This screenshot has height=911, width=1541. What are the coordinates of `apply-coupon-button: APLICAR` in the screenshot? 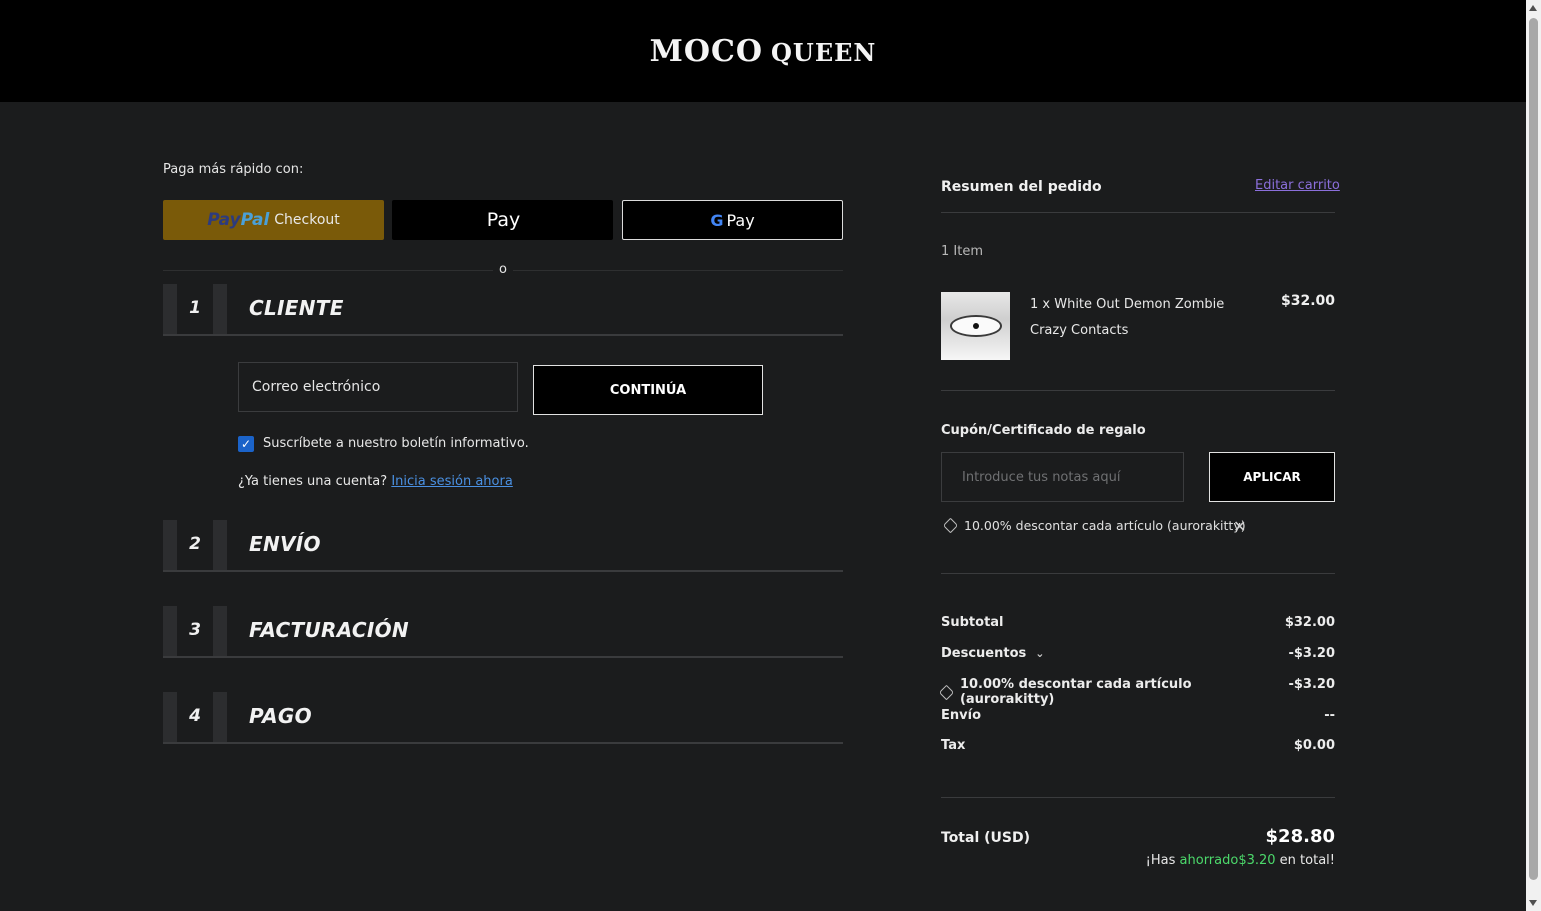 It's located at (1272, 477).